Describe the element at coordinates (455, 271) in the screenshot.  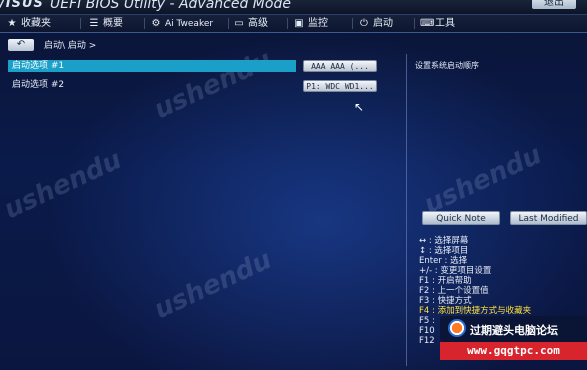
I see `help-line: +/- : 变更项目设置` at that location.